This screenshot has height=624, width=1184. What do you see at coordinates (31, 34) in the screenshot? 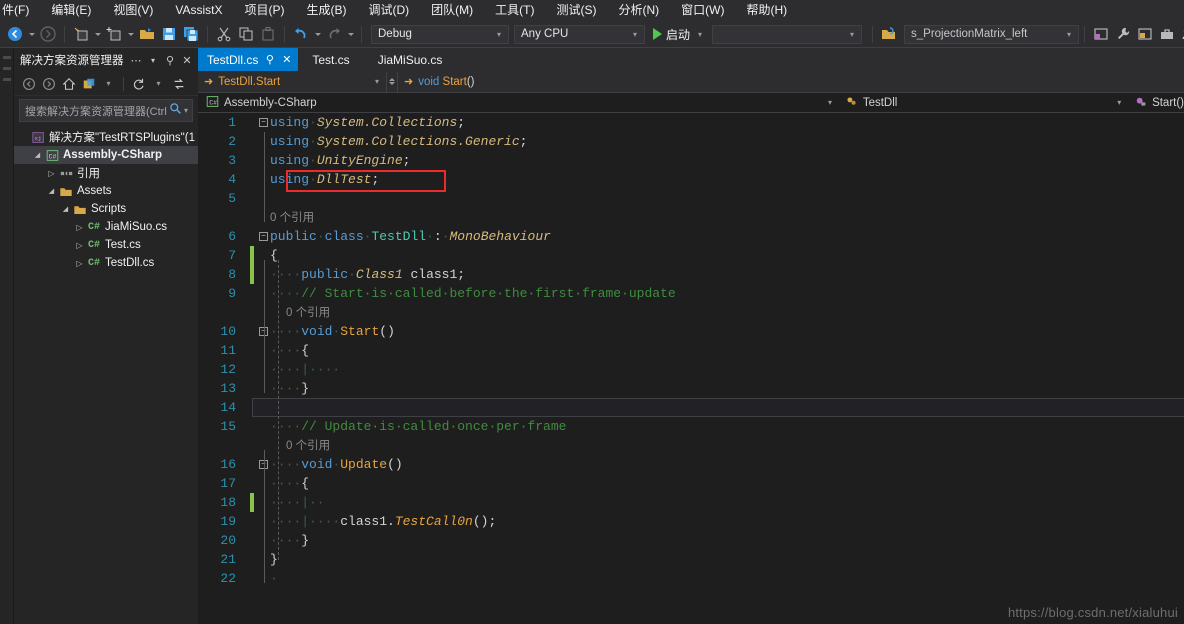
I see `navigate-back-dropdown-icon` at bounding box center [31, 34].